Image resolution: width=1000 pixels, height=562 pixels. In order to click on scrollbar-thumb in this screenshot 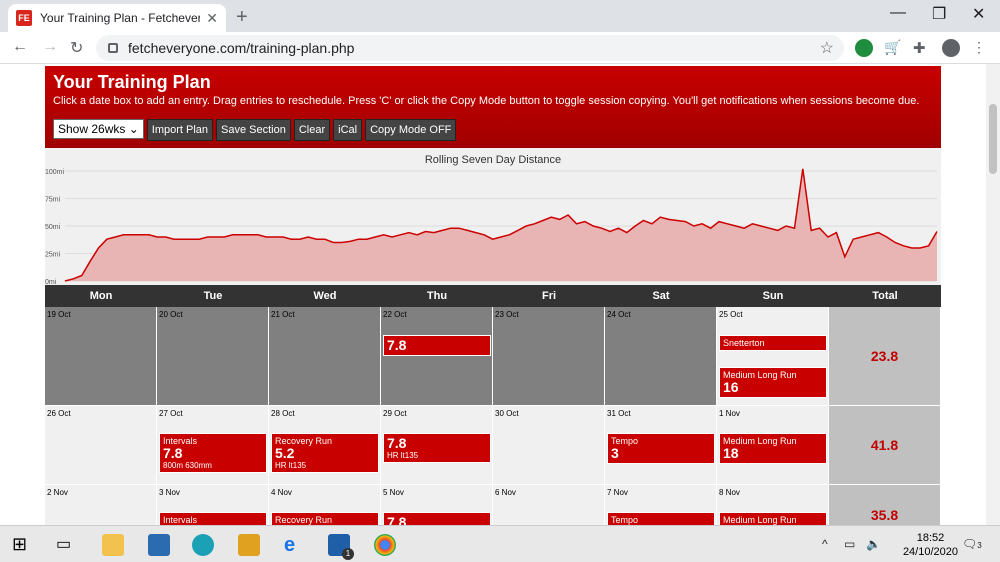, I will do `click(993, 139)`.